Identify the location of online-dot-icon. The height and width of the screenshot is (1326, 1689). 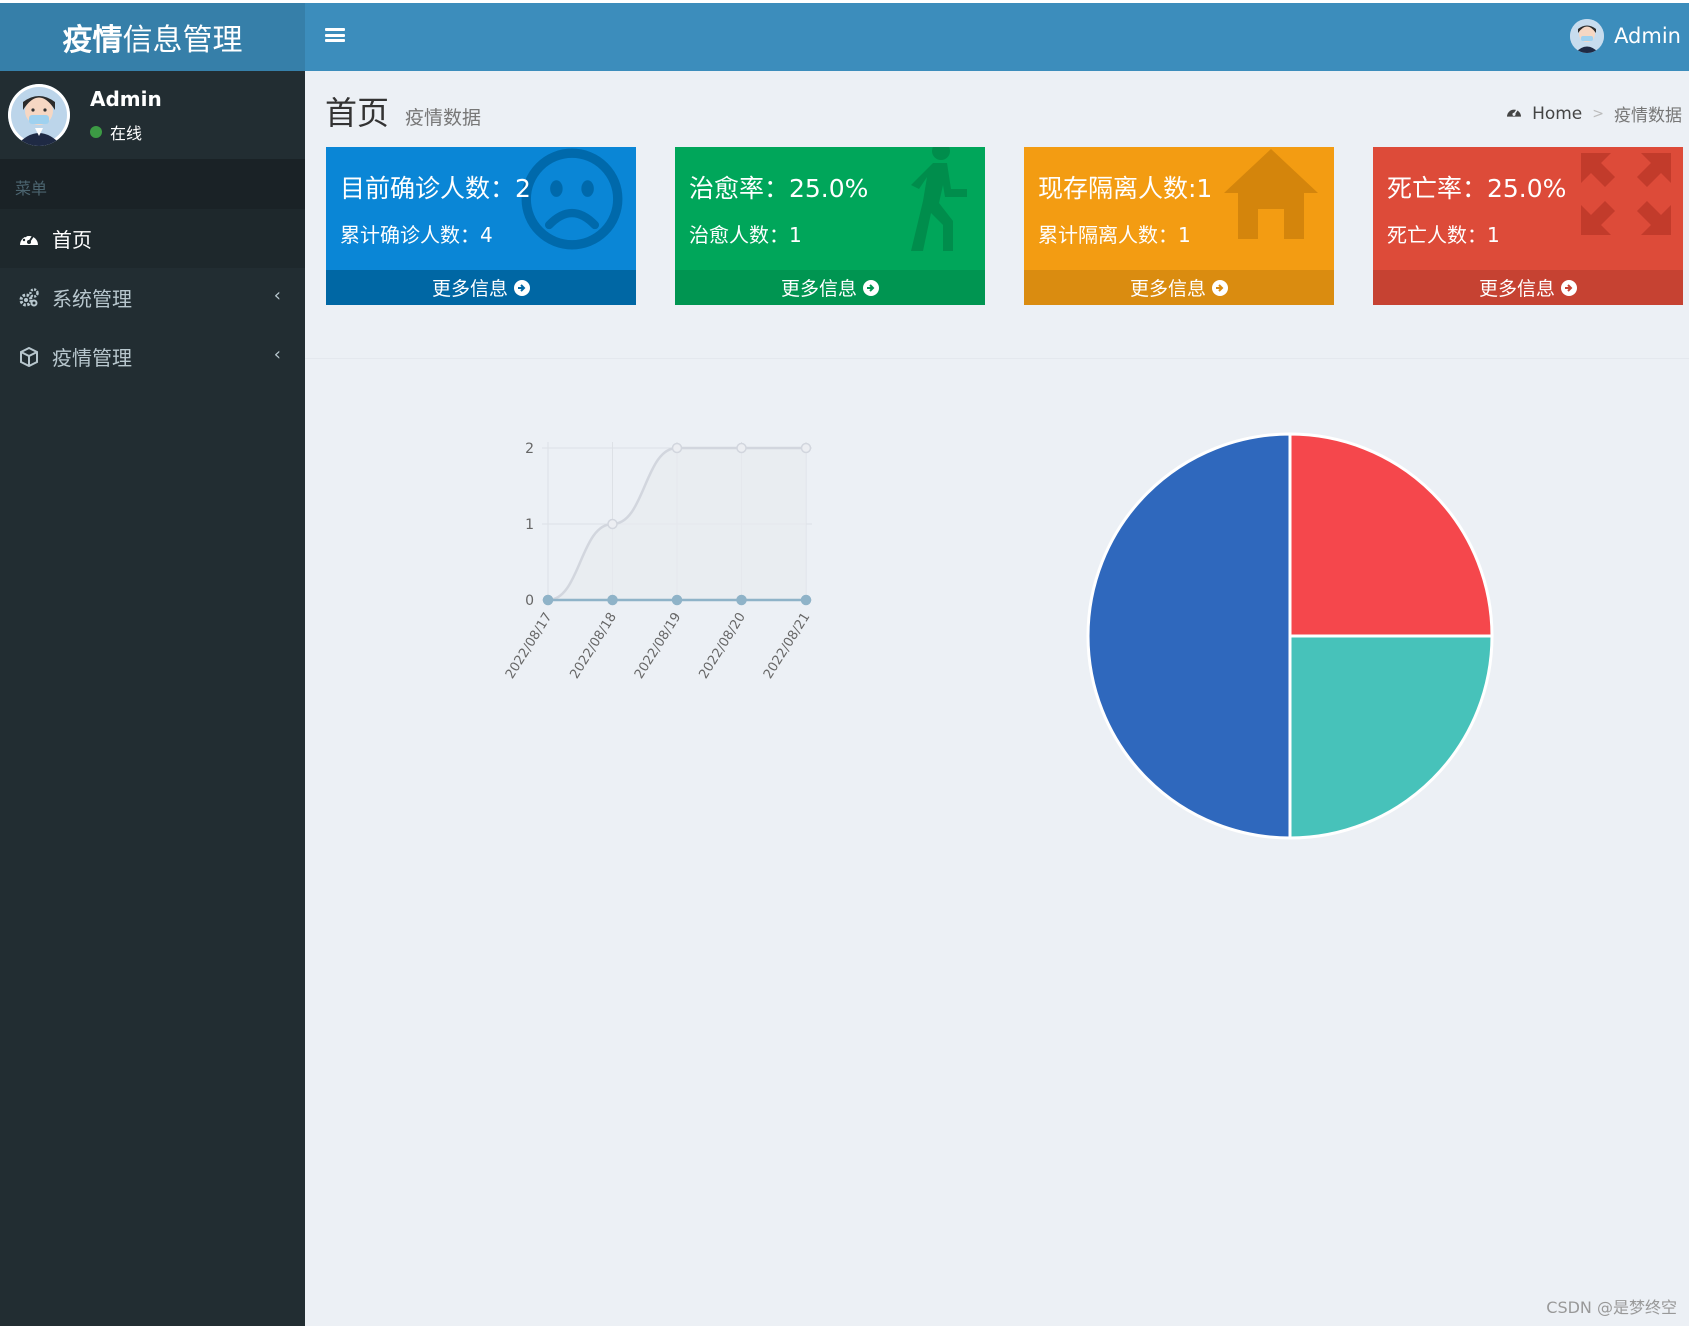
(96, 132).